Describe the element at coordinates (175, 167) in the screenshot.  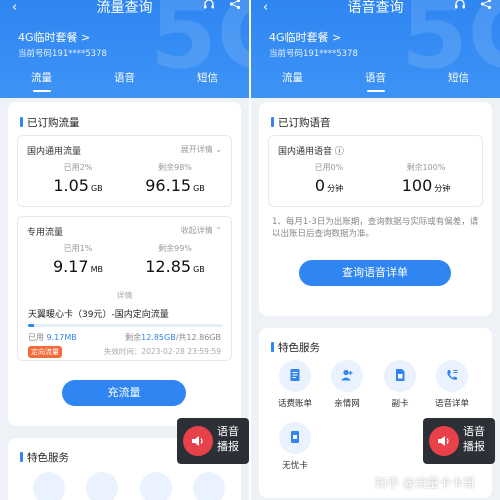
I see `remain-label: 剩余98%` at that location.